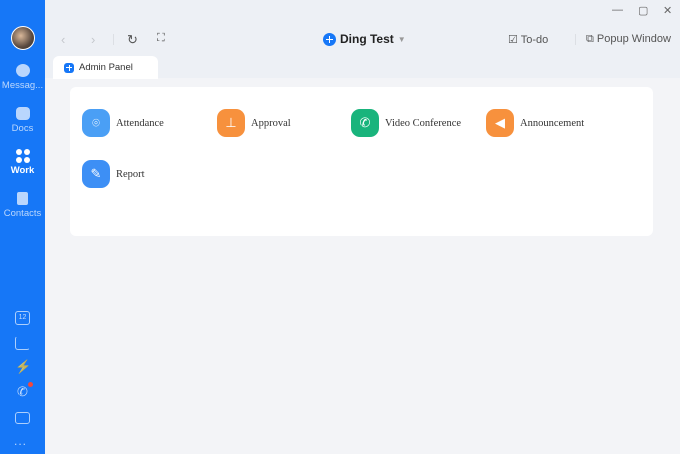 This screenshot has height=454, width=680. I want to click on stamp-icon: ⊥, so click(231, 123).